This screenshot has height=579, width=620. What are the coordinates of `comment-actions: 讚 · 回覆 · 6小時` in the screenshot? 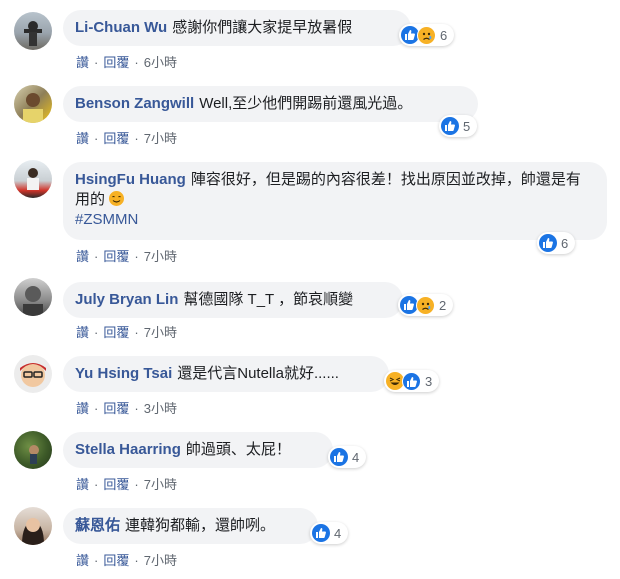 It's located at (126, 61).